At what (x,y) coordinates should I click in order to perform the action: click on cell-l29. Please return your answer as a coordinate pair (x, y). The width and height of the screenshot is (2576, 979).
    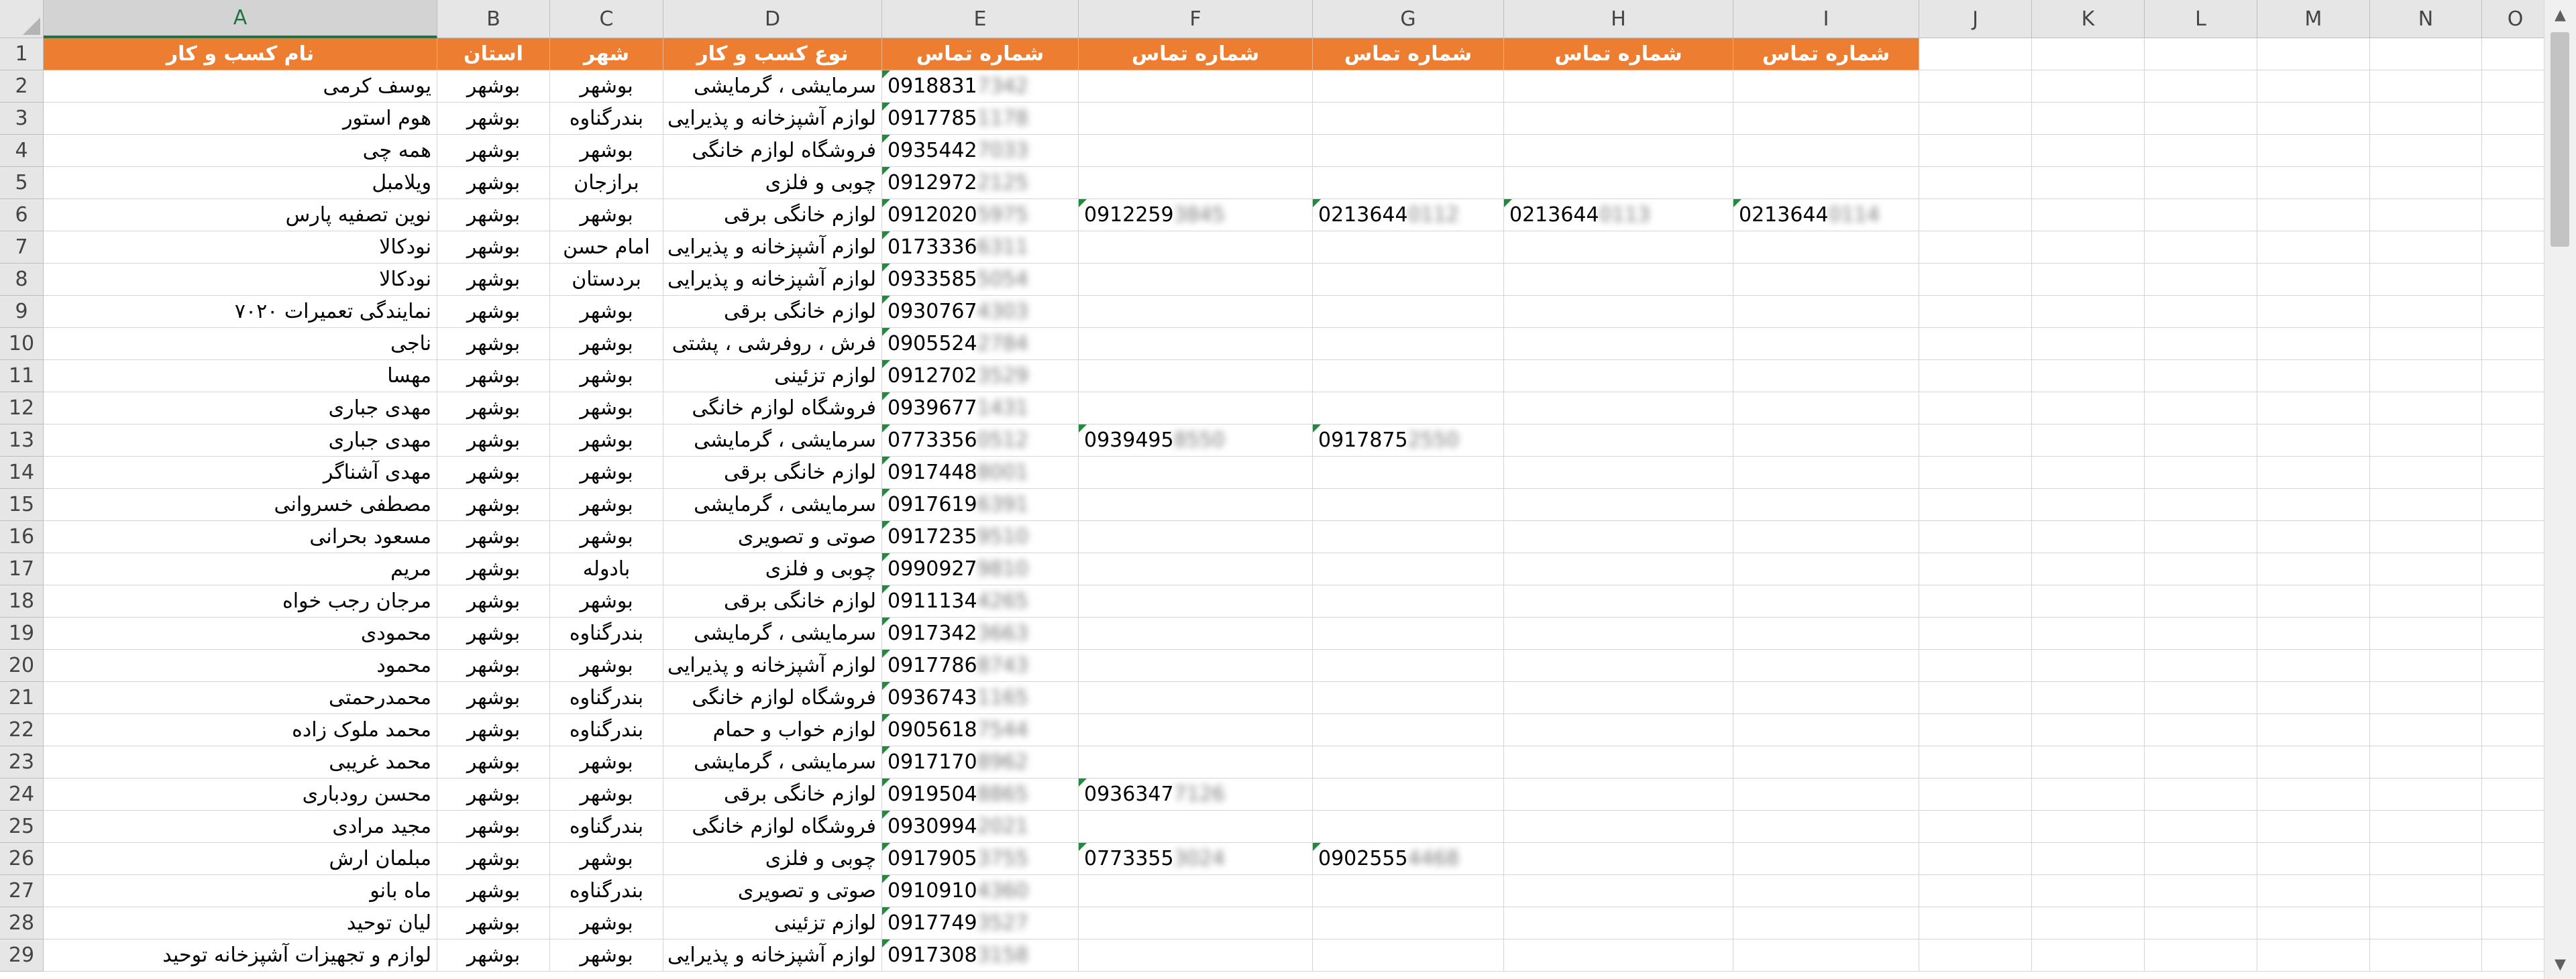
    Looking at the image, I should click on (2201, 955).